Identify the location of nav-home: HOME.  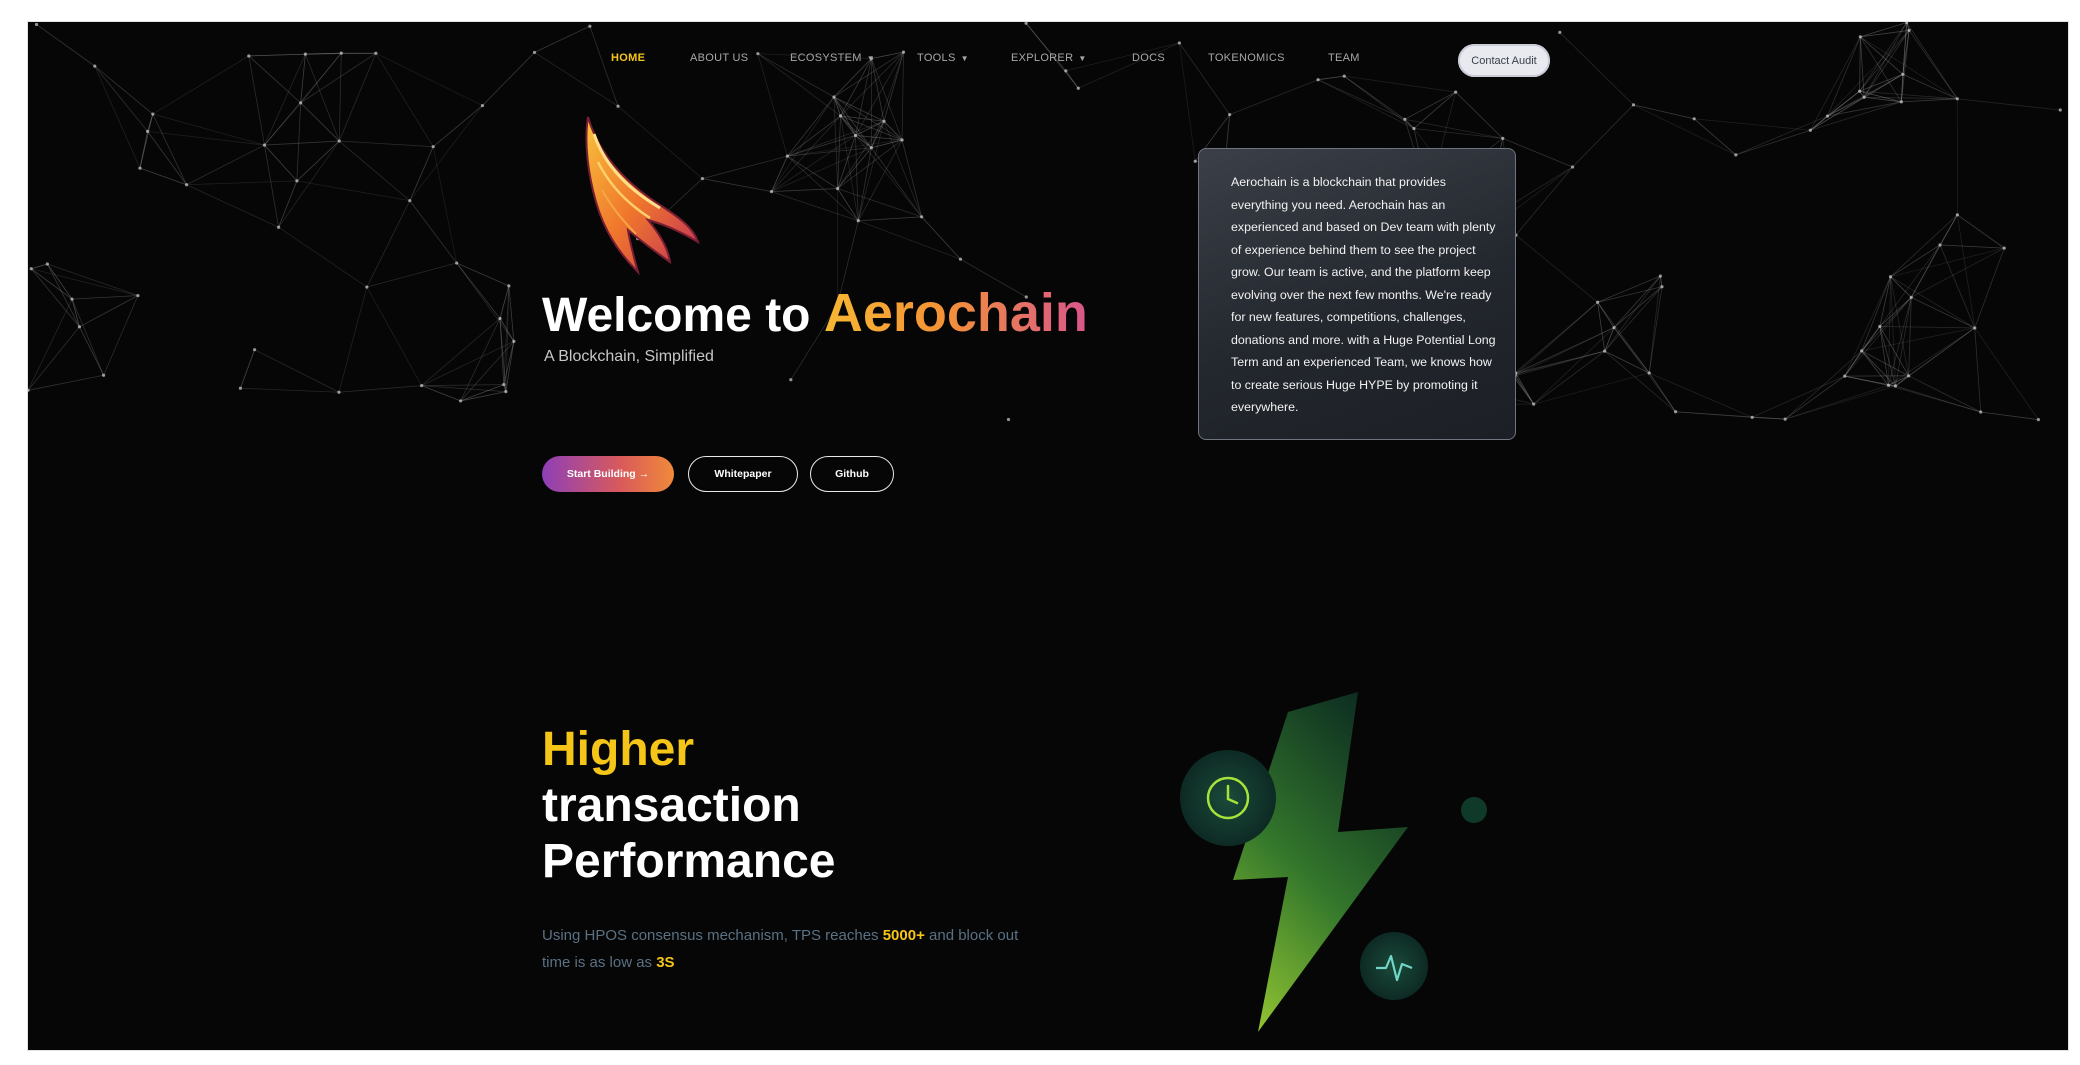
(628, 58).